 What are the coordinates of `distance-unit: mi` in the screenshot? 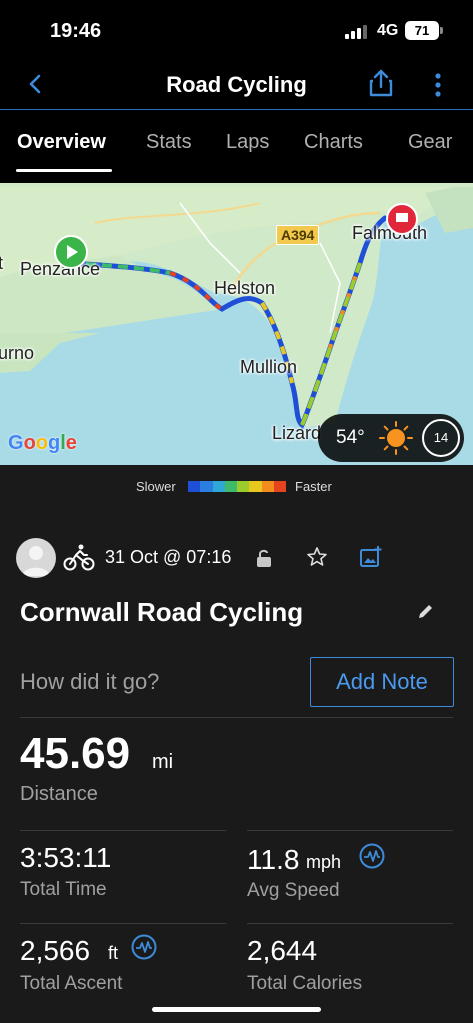 It's located at (163, 762).